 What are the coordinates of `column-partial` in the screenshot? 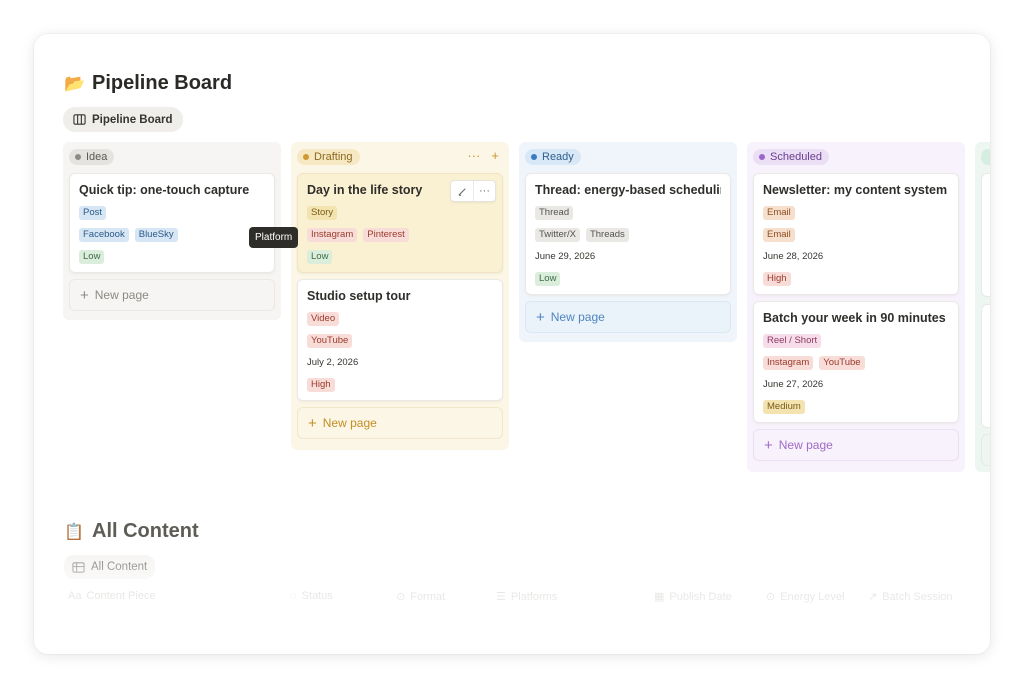 It's located at (982, 307).